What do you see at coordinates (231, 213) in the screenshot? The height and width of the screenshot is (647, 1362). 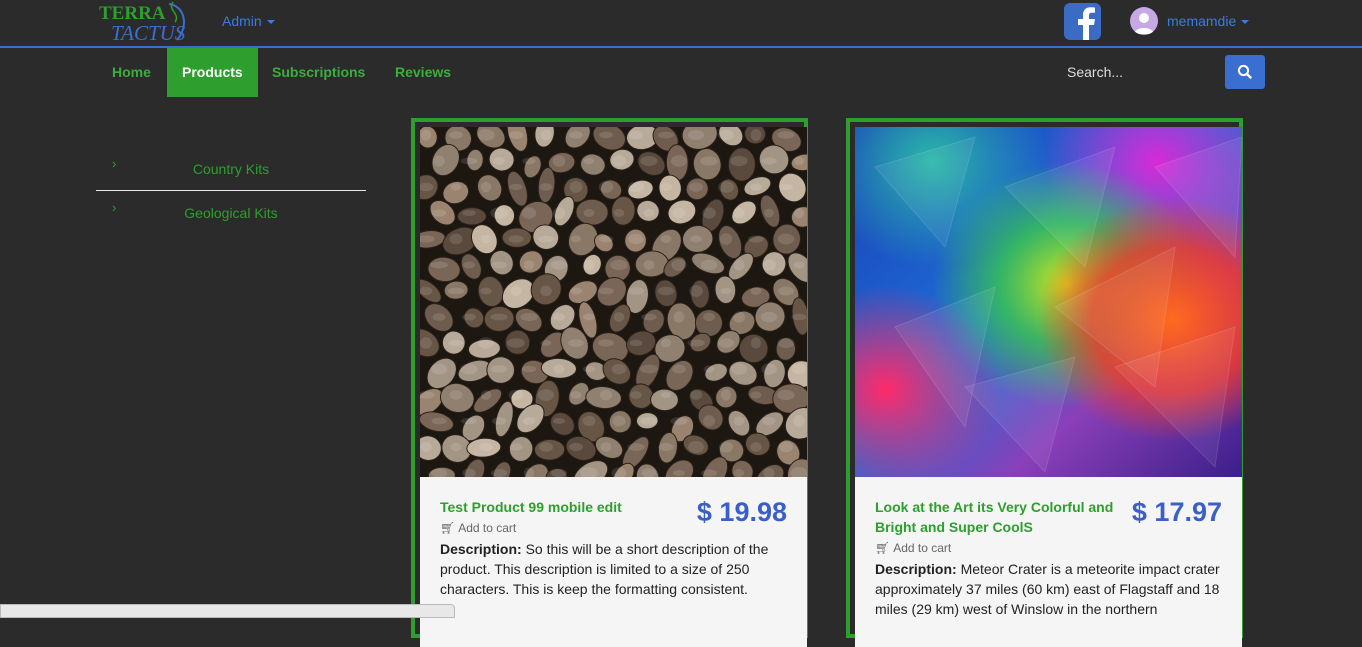 I see `sidebar-item-label: Geological Kits` at bounding box center [231, 213].